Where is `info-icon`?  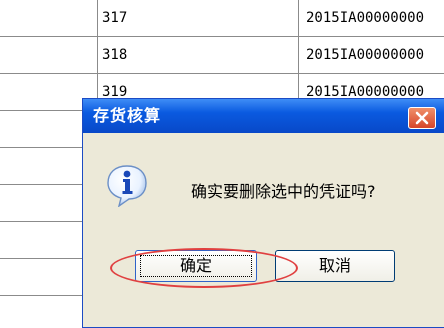 info-icon is located at coordinates (127, 186).